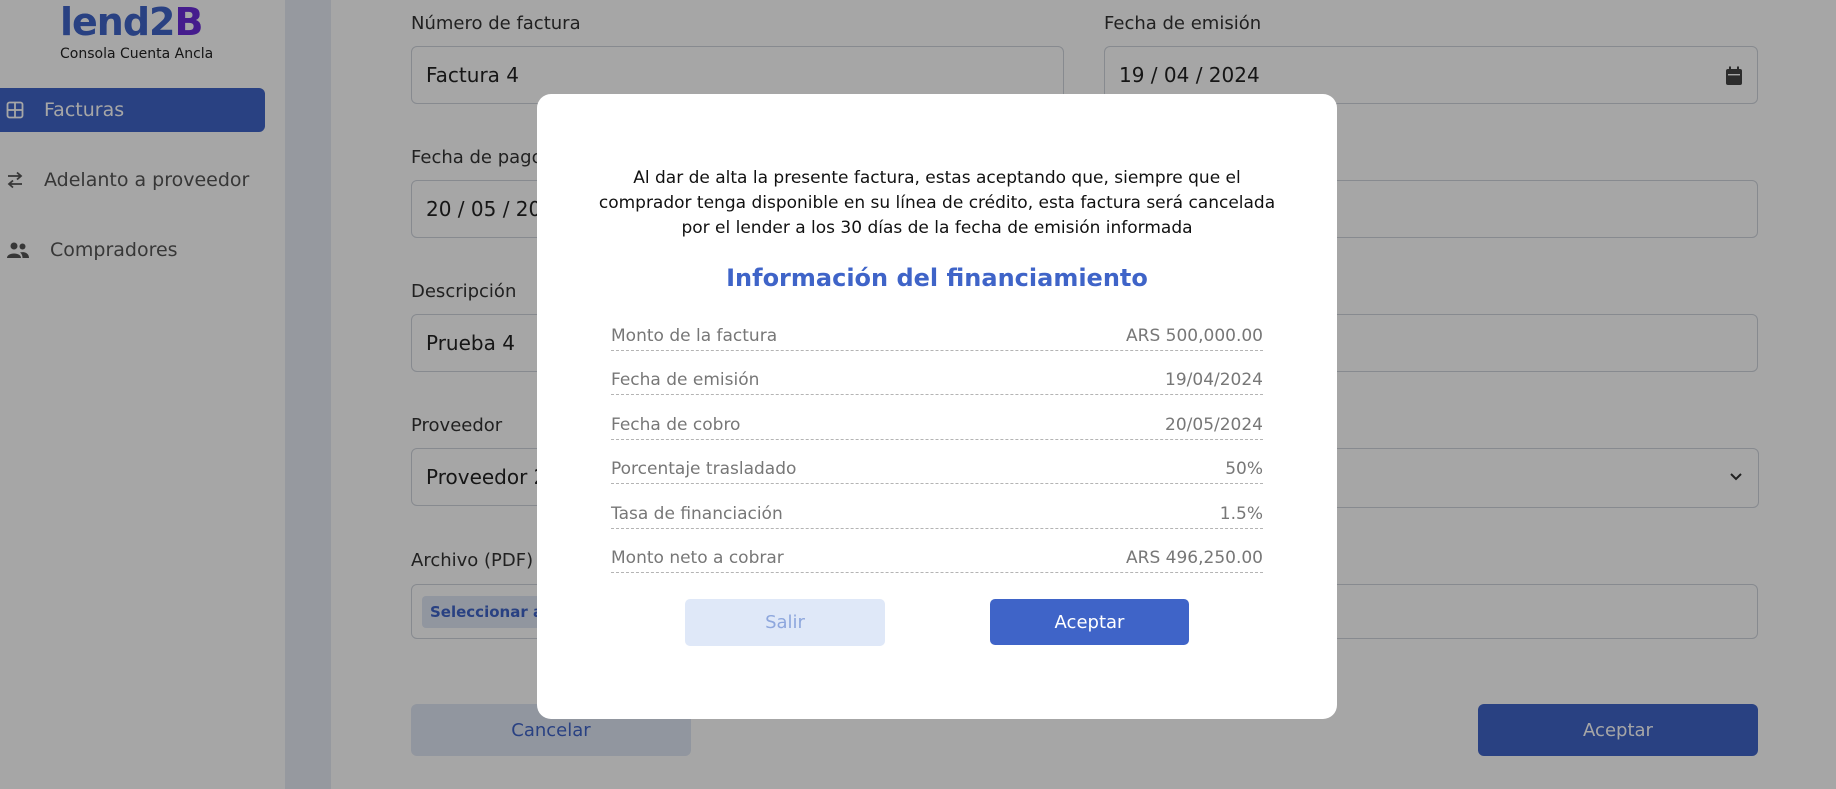 This screenshot has width=1836, height=789. I want to click on modal-title: Información del financiamiento, so click(937, 278).